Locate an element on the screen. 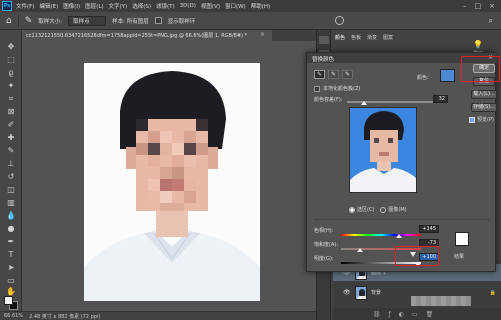  lock-icon: 🔒 is located at coordinates (492, 292).